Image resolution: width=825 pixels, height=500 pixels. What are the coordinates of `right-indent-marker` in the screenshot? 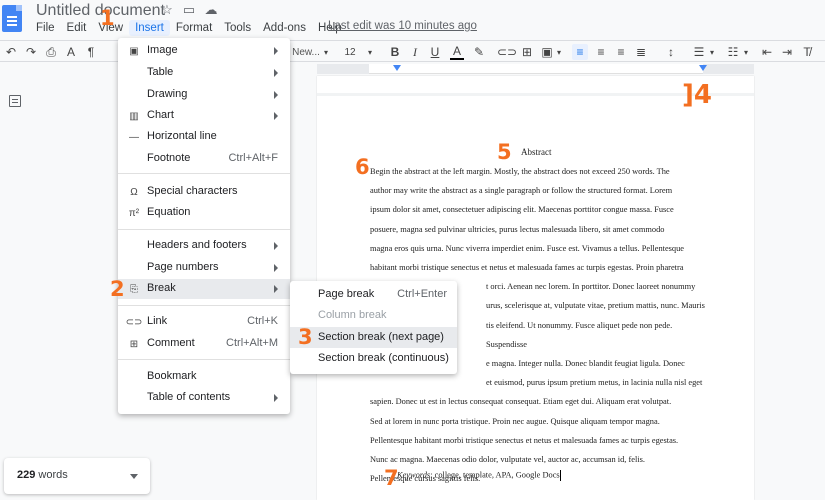 It's located at (703, 68).